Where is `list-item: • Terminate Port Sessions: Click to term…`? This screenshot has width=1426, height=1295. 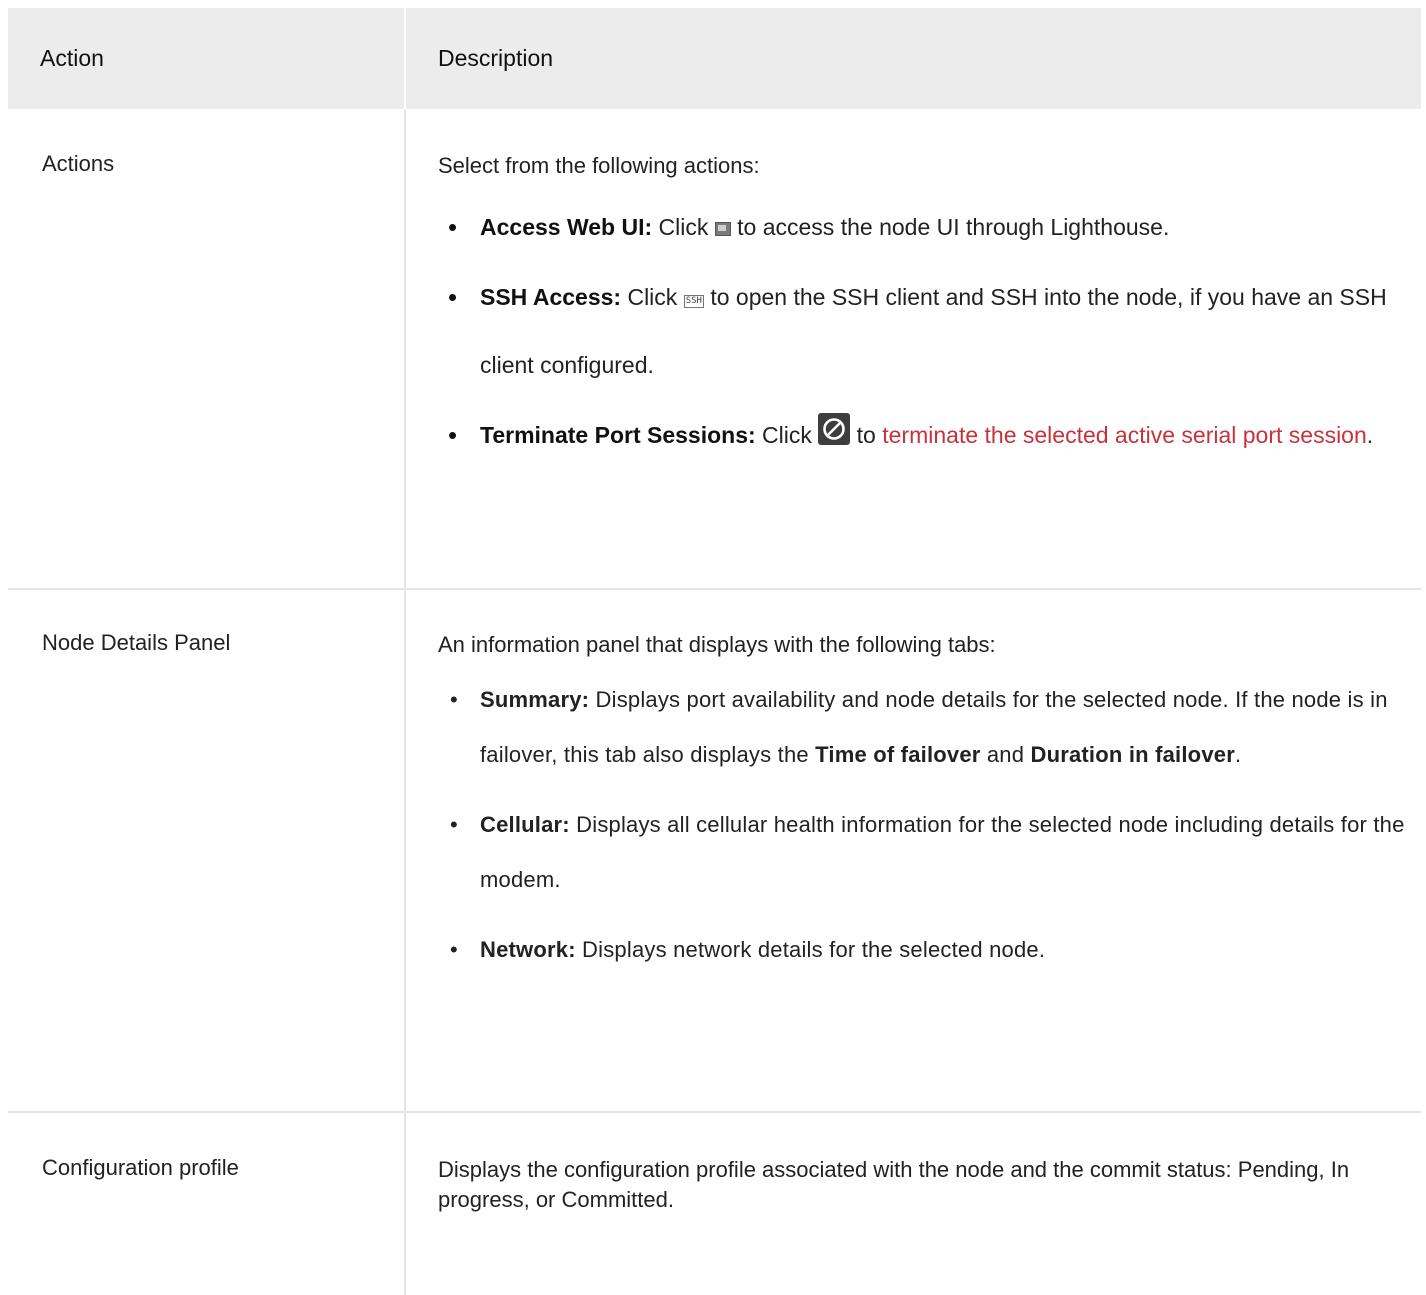 list-item: • Terminate Port Sessions: Click to term… is located at coordinates (929, 435).